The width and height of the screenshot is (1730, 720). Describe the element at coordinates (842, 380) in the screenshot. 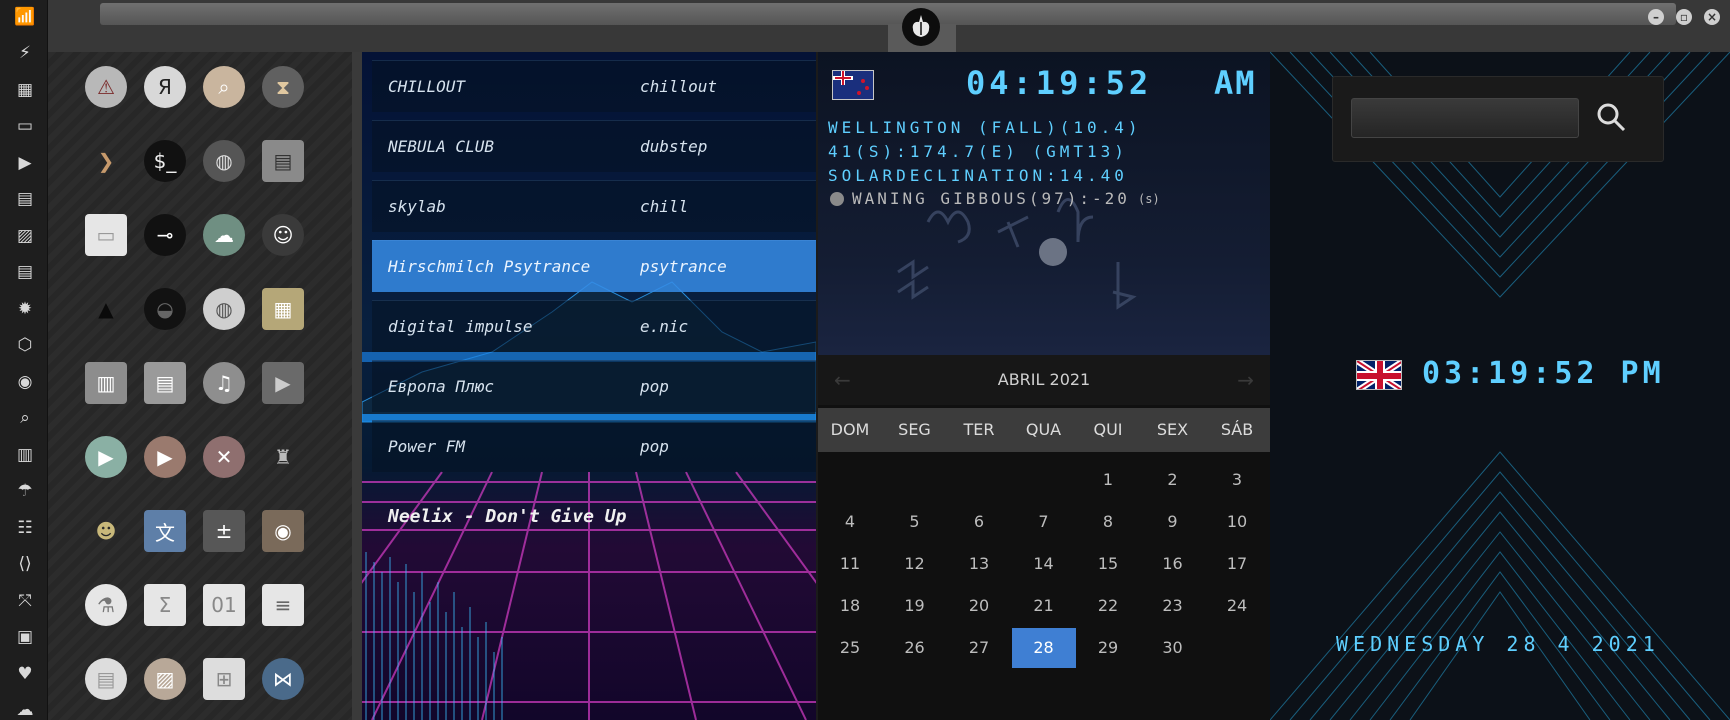

I see `calendar-prev-button: ←` at that location.